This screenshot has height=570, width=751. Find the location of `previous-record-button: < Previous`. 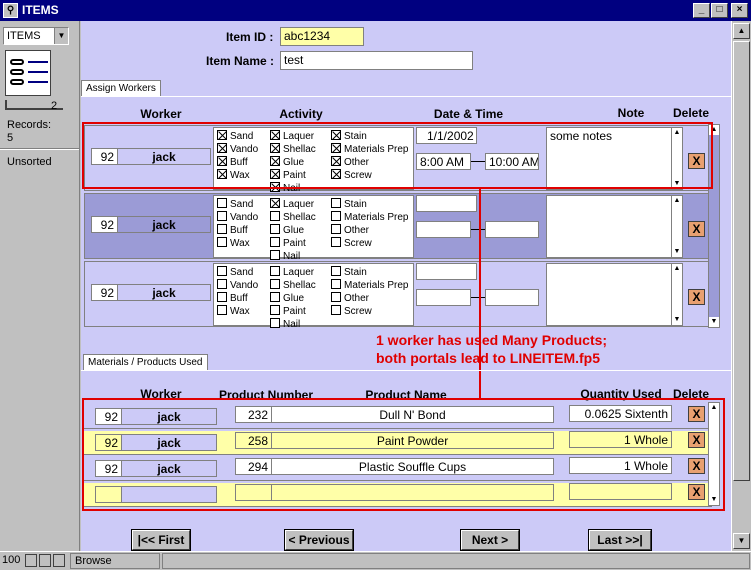

previous-record-button: < Previous is located at coordinates (319, 540).